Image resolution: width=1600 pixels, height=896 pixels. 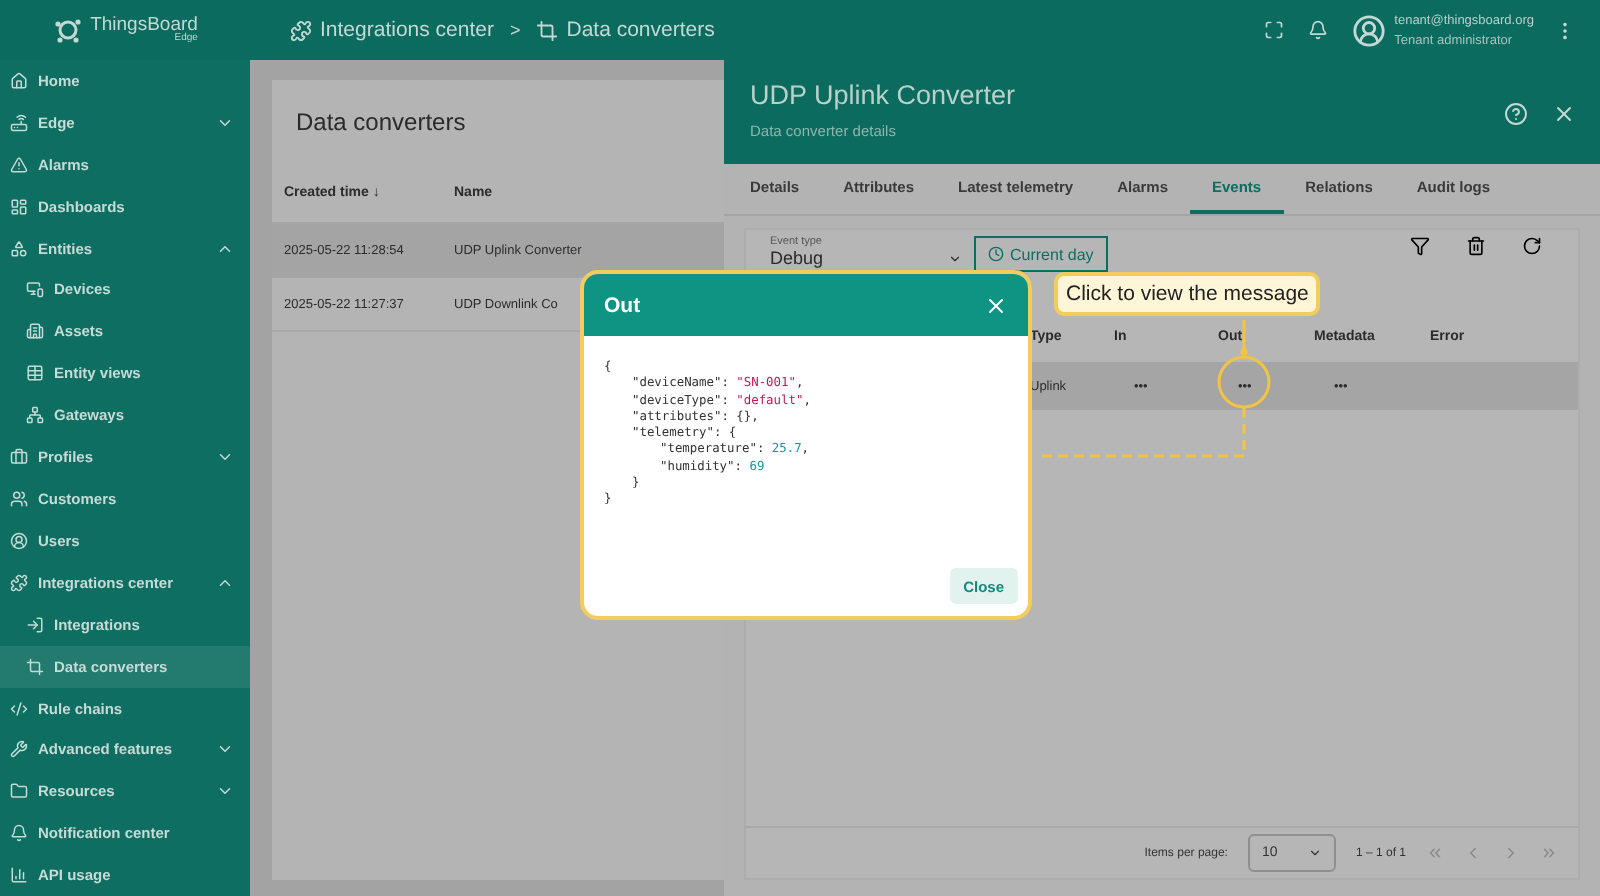 What do you see at coordinates (19, 164) in the screenshot?
I see `warning-icon` at bounding box center [19, 164].